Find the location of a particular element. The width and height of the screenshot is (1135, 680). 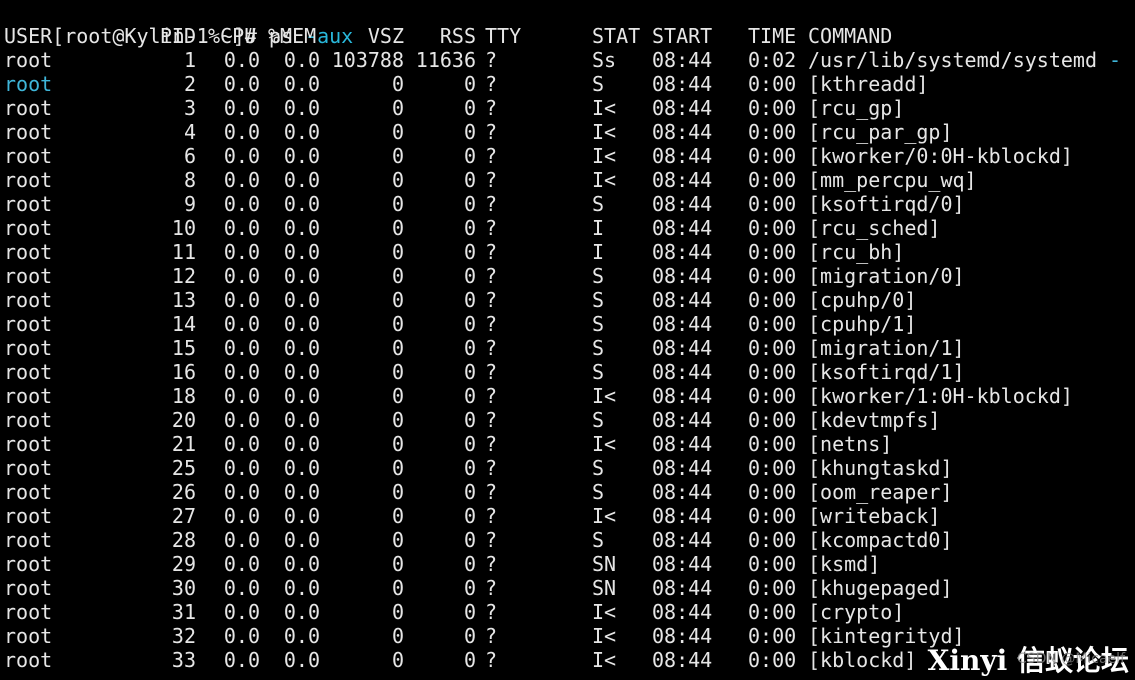

row-command: [migration/1] is located at coordinates (886, 348).